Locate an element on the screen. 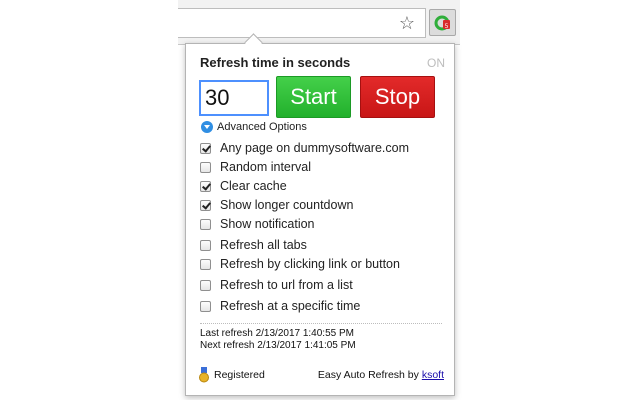  option-label: Random interval is located at coordinates (266, 167).